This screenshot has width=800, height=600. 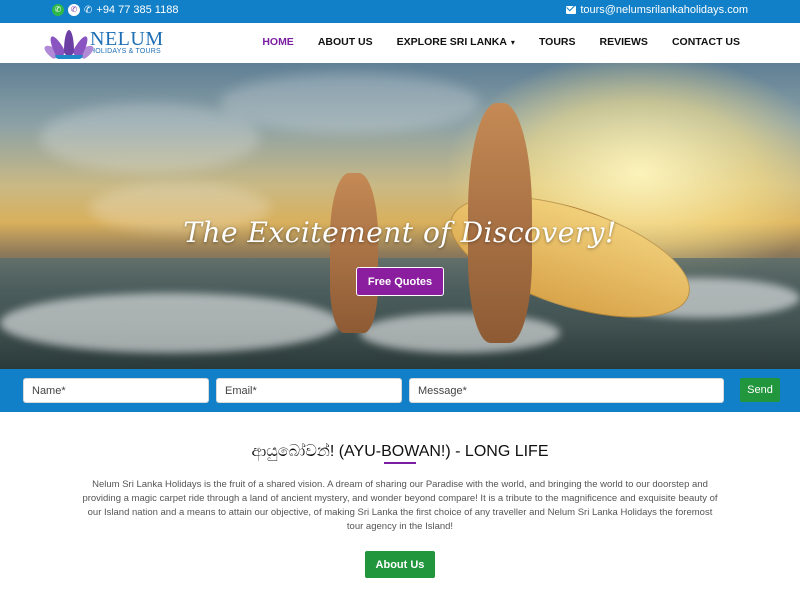 I want to click on viber-icon: ✆, so click(x=74, y=10).